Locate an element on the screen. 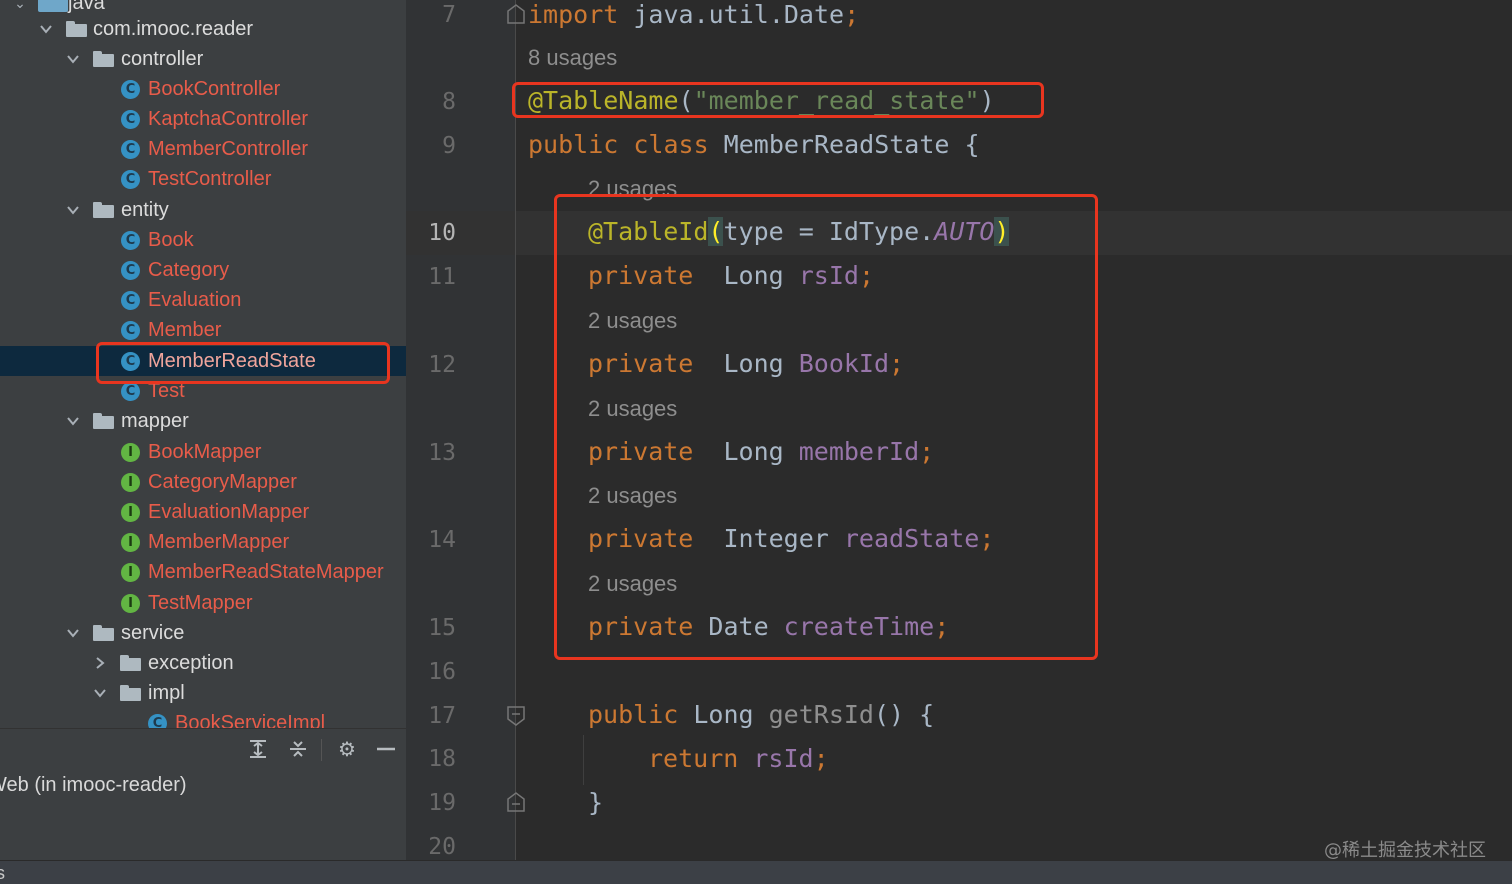  run-config-label: Web (in imooc-reader) is located at coordinates (93, 785).